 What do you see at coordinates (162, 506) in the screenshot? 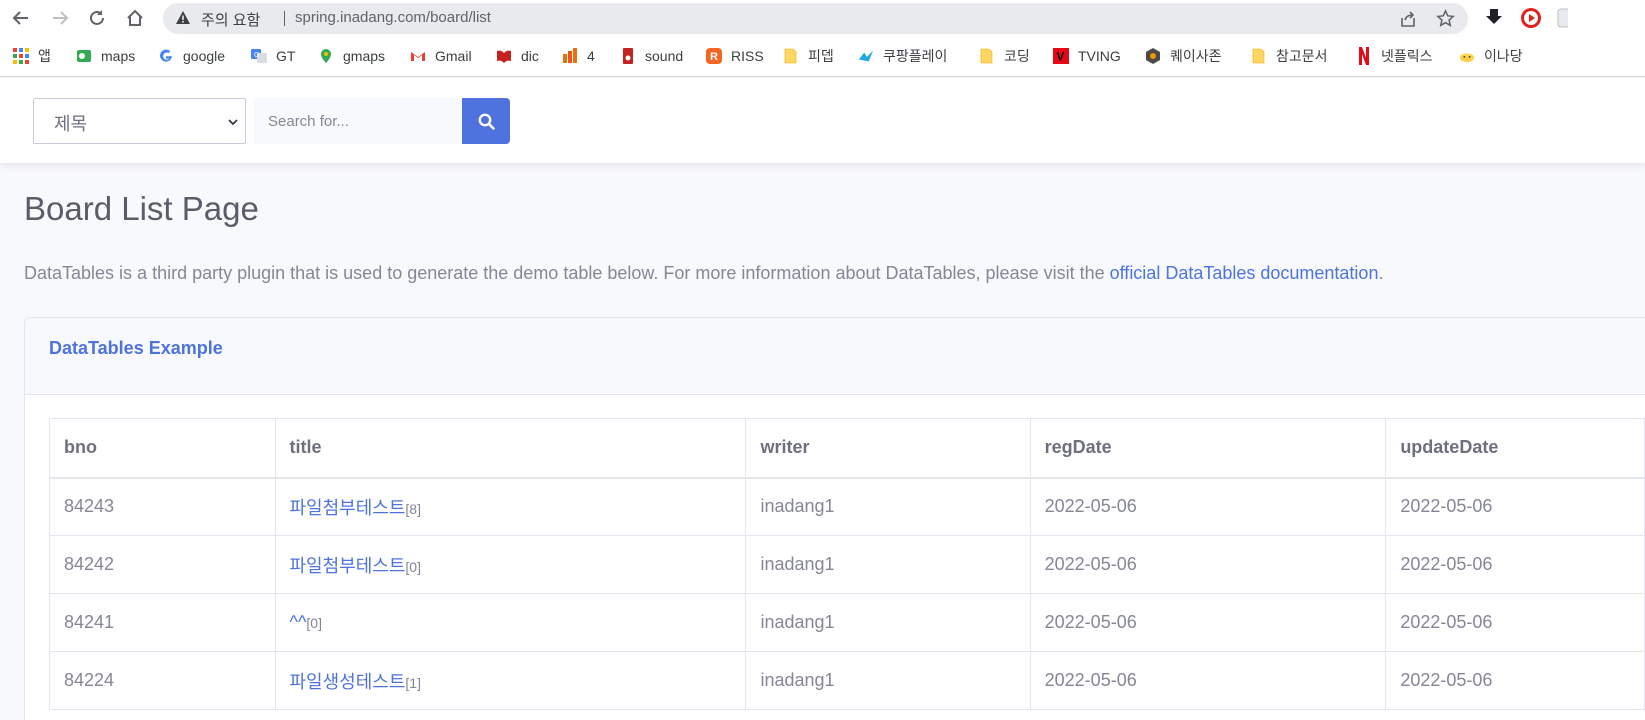
I see `cell-bno: 84243` at bounding box center [162, 506].